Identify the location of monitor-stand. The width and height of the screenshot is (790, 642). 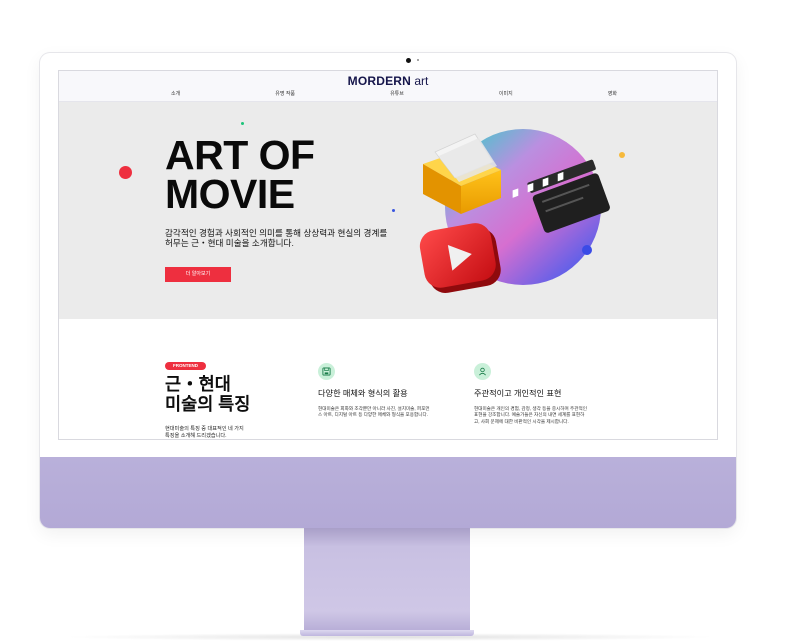
(387, 580).